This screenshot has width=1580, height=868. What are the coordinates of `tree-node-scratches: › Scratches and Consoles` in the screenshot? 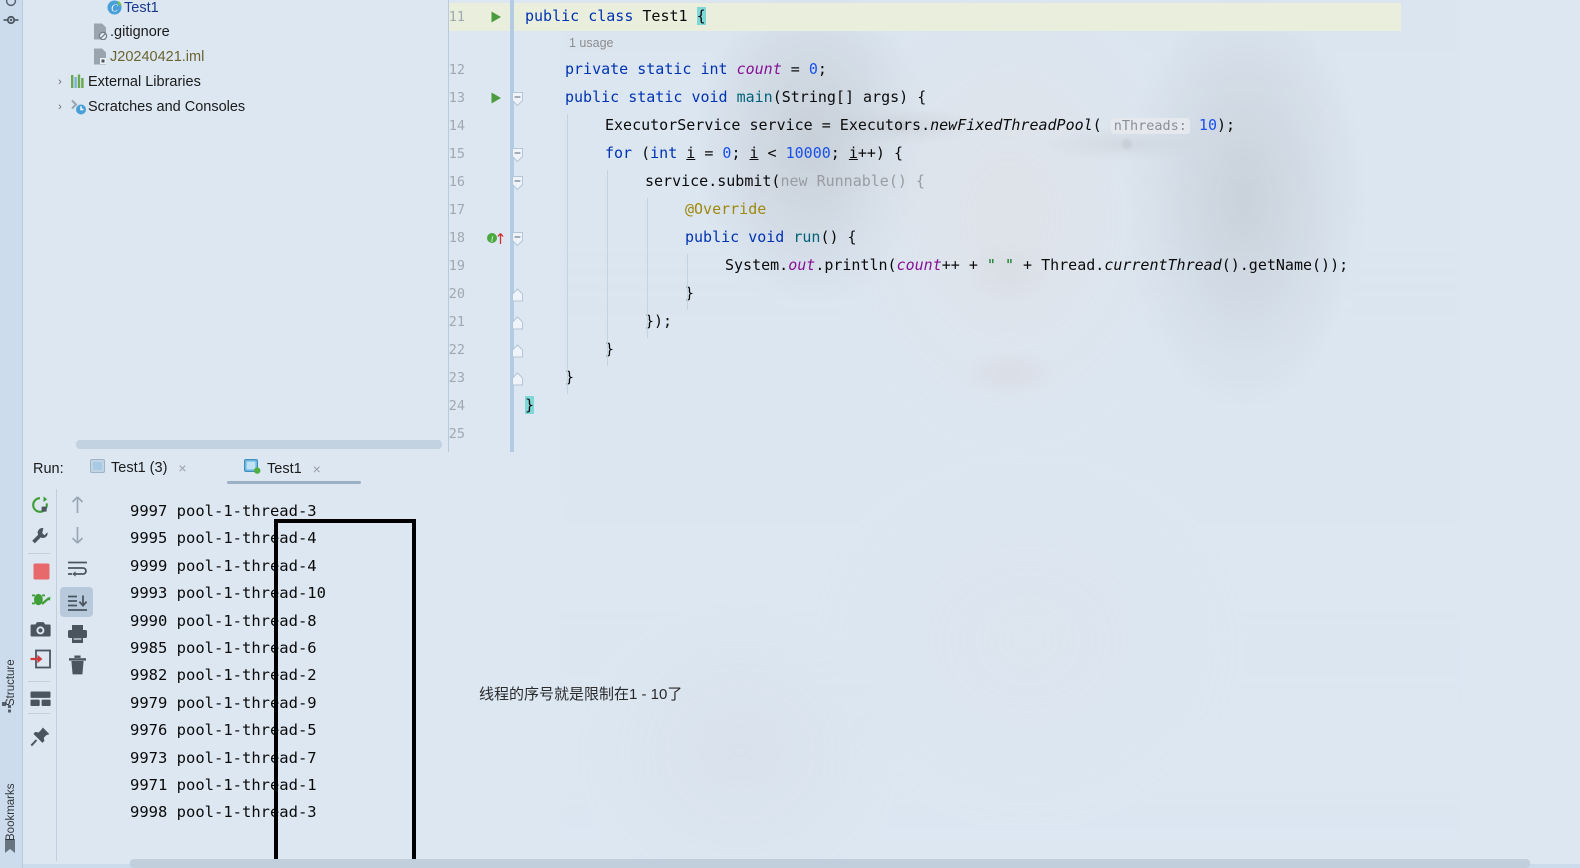 It's located at (148, 106).